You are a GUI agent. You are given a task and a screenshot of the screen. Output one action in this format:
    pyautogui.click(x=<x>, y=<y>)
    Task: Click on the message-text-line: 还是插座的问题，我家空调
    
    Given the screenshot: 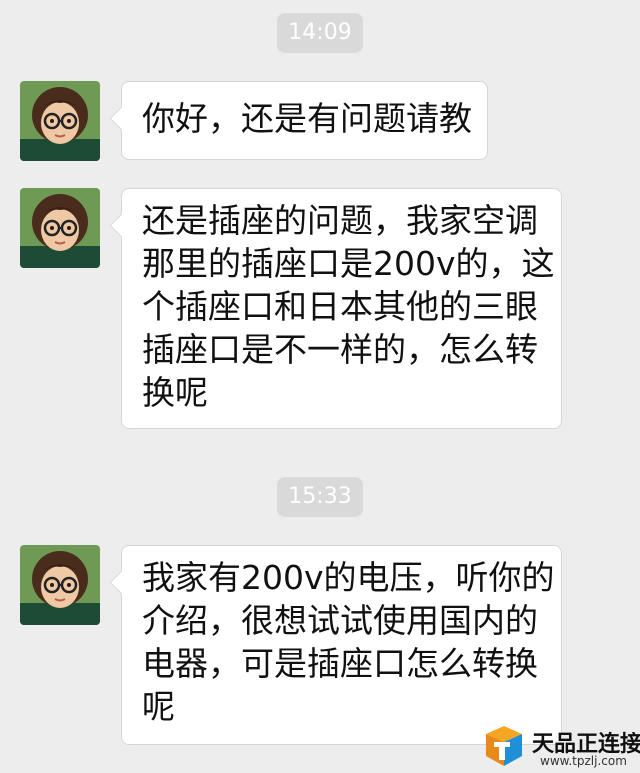 What is the action you would take?
    pyautogui.click(x=340, y=220)
    